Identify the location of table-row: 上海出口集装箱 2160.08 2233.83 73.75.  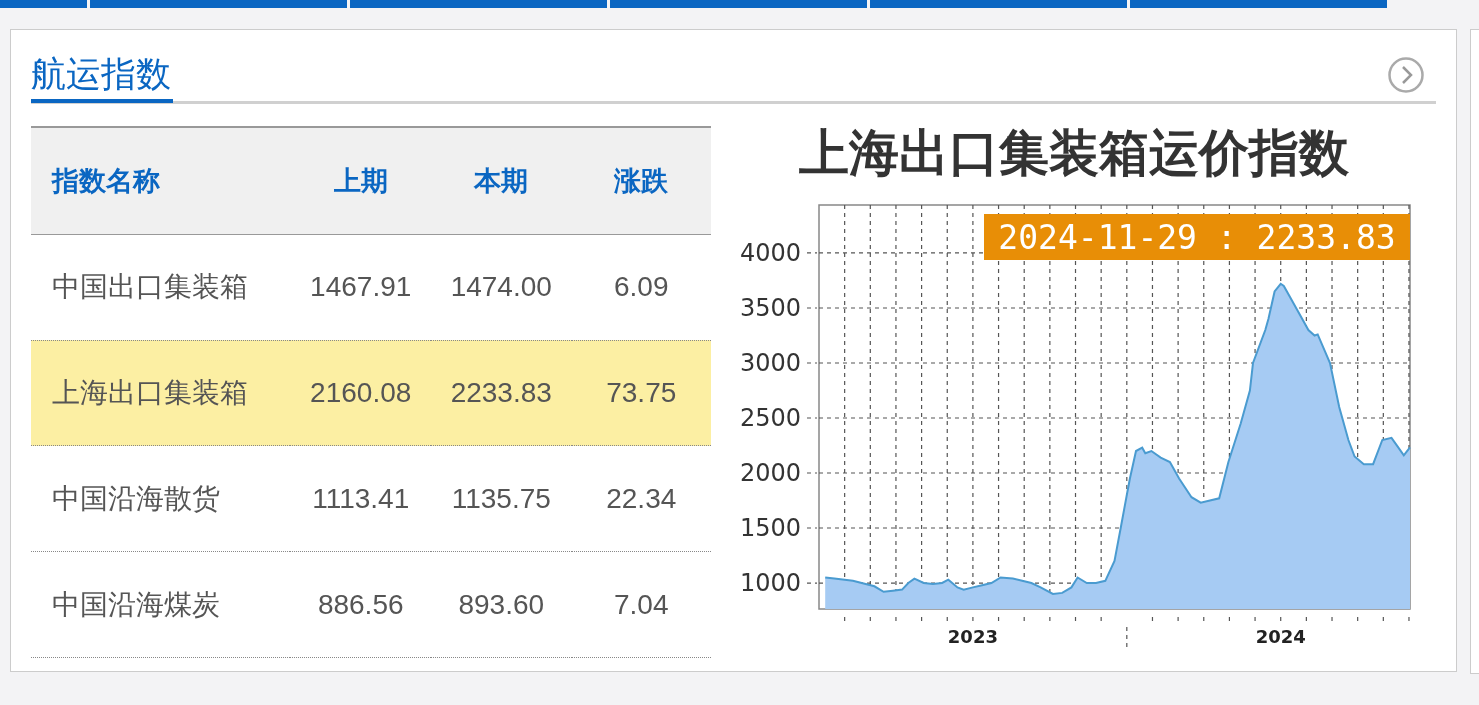
(371, 393).